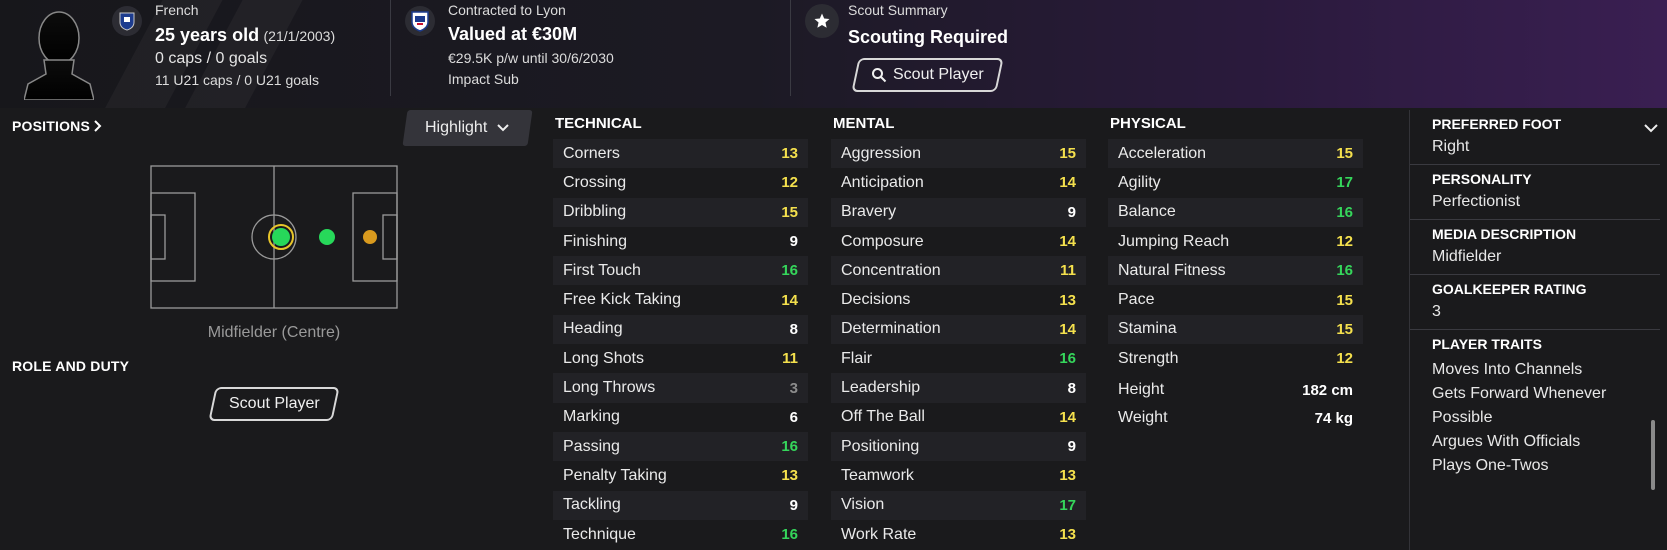 This screenshot has width=1667, height=550. I want to click on technical-title: TECHNICAL, so click(598, 123).